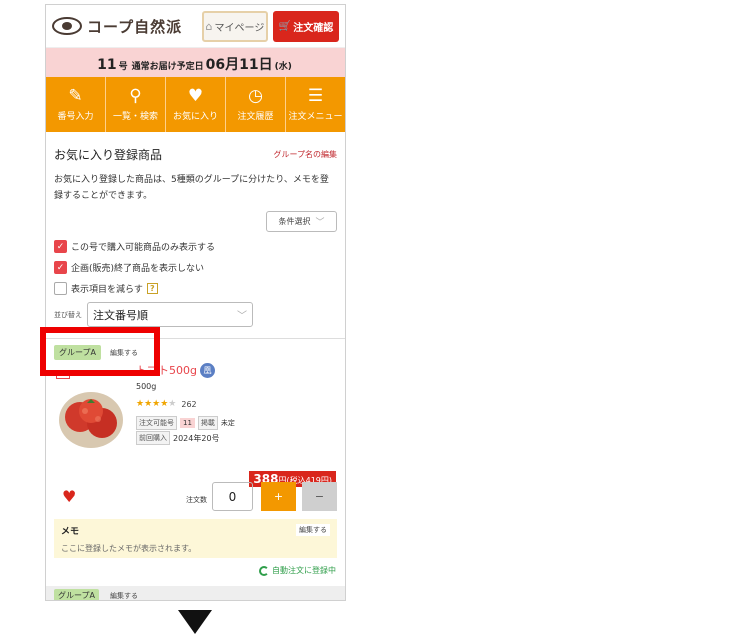 This screenshot has height=635, width=750. What do you see at coordinates (143, 248) in the screenshot?
I see `checkbox-label: この号で購入可能商品のみ表示する` at bounding box center [143, 248].